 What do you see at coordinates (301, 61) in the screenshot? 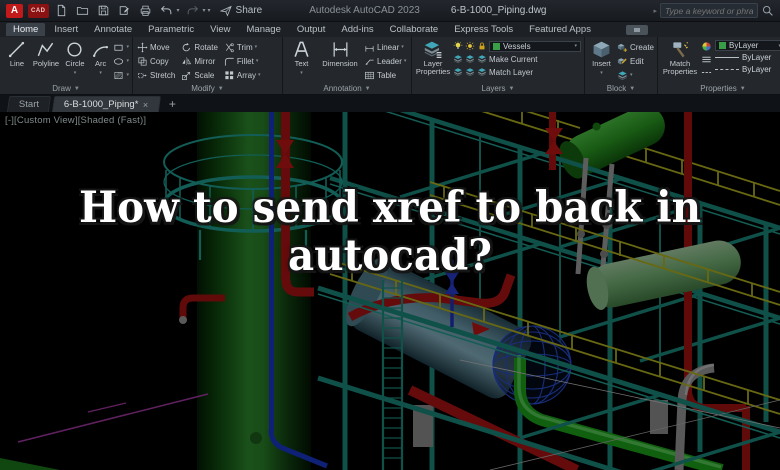
I see `text-tool: Text ▾` at bounding box center [301, 61].